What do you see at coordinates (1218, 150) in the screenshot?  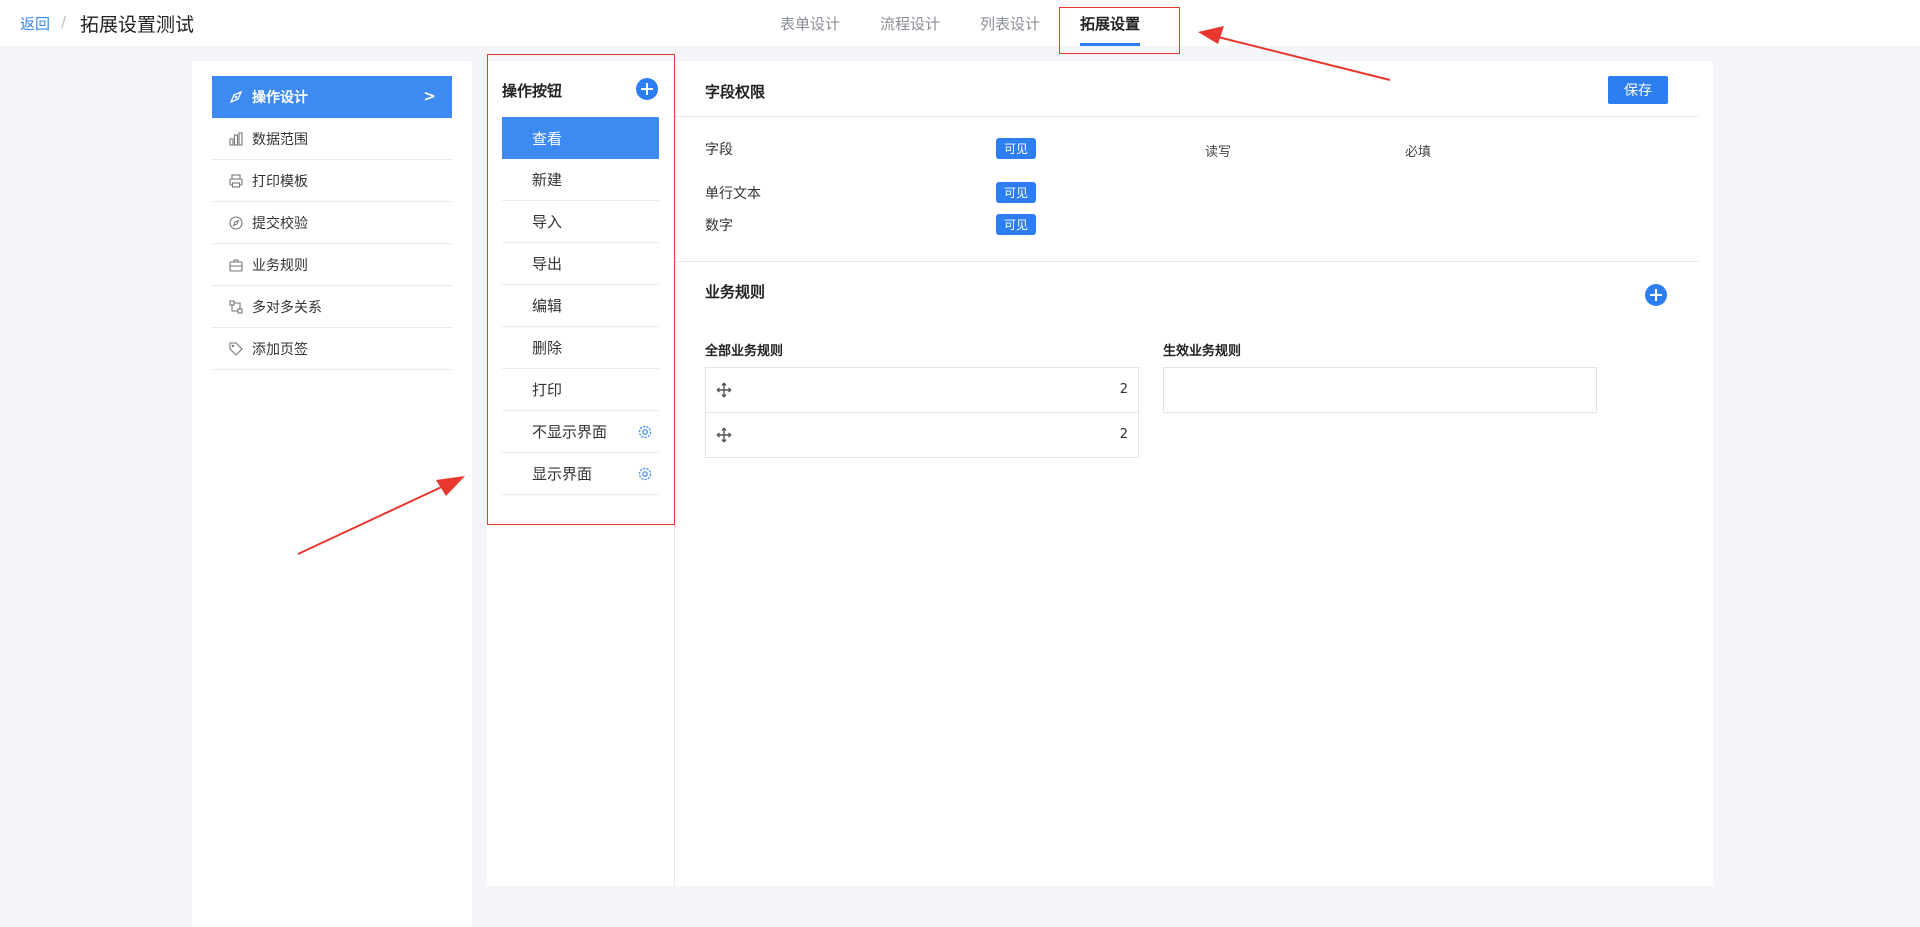 I see `column-header-read-write: 读写` at bounding box center [1218, 150].